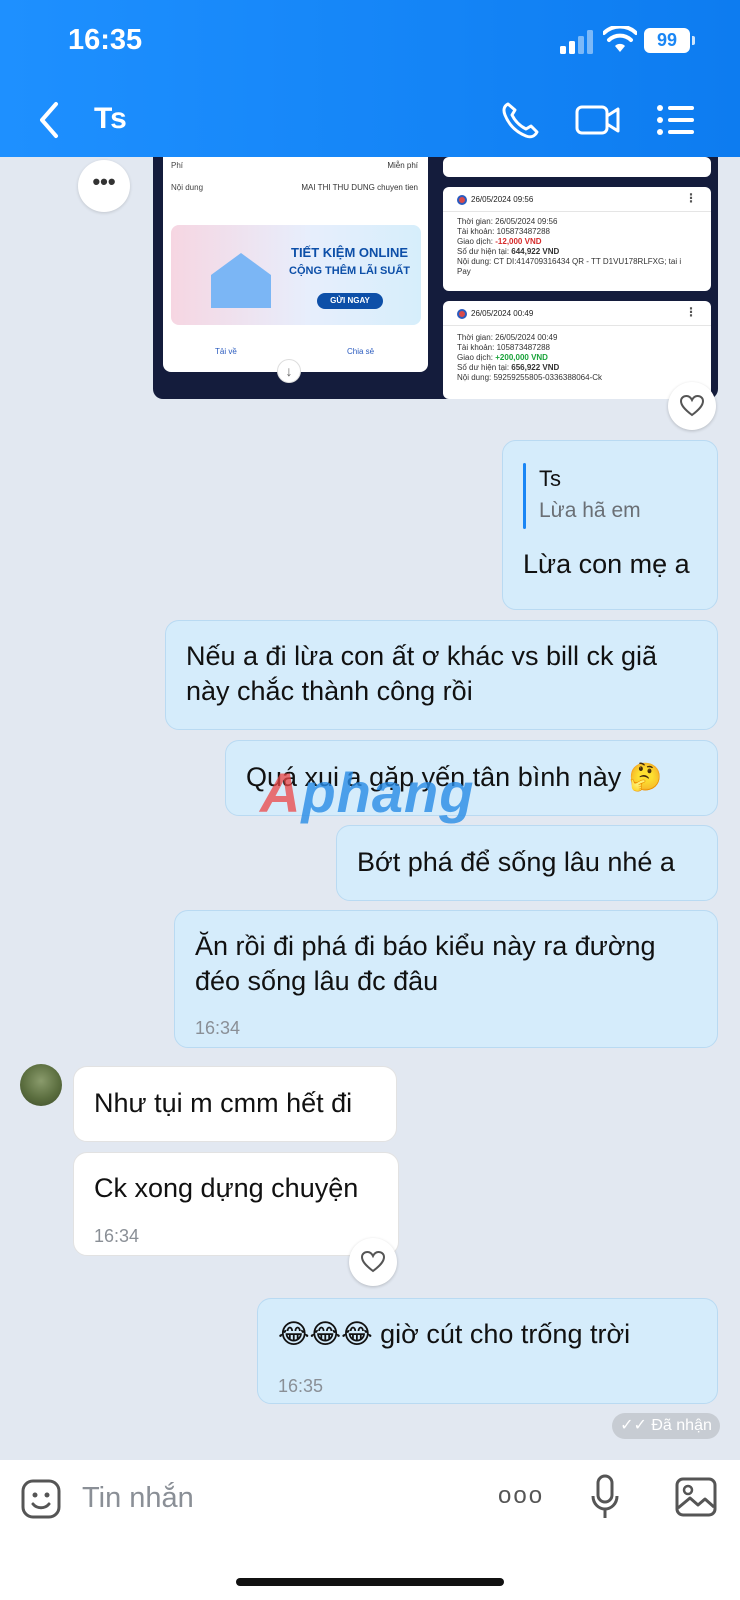  Describe the element at coordinates (370, 1582) in the screenshot. I see `home-indicator` at that location.